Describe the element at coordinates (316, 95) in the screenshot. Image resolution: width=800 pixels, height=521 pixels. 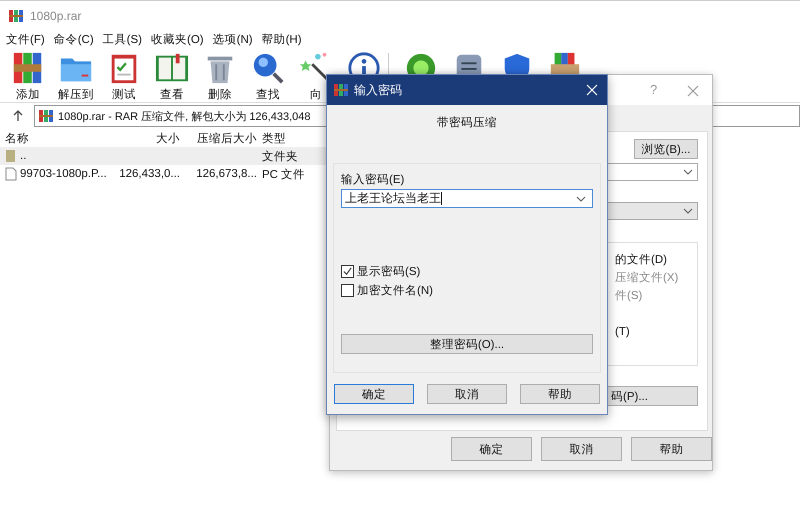
I see `toolbar-label: 向` at that location.